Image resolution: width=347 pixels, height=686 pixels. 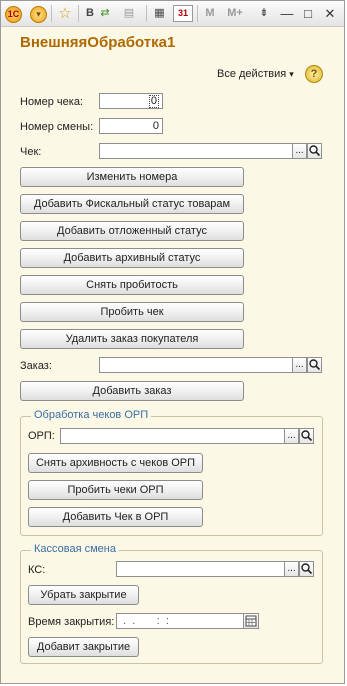 What do you see at coordinates (252, 74) in the screenshot?
I see `all-actions-label: Все действия` at bounding box center [252, 74].